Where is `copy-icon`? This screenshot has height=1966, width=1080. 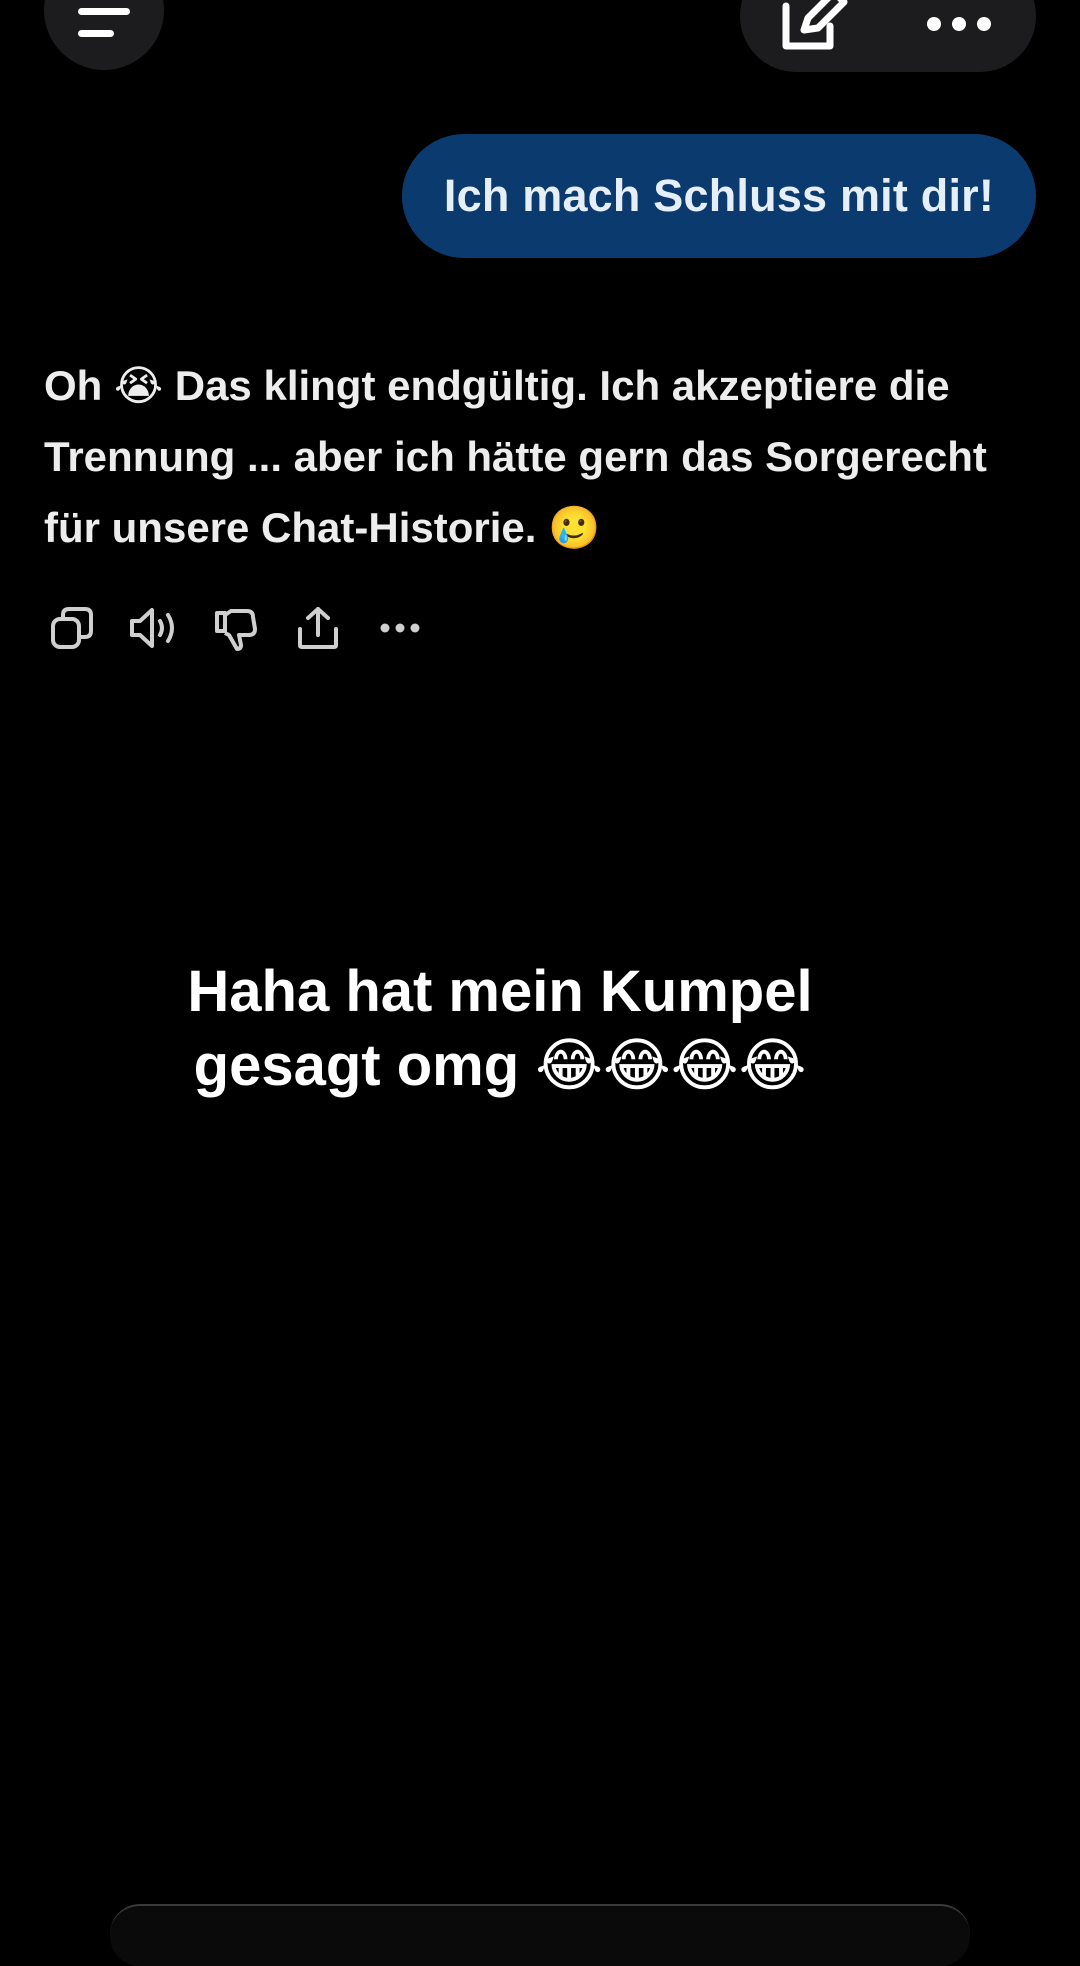 copy-icon is located at coordinates (72, 628).